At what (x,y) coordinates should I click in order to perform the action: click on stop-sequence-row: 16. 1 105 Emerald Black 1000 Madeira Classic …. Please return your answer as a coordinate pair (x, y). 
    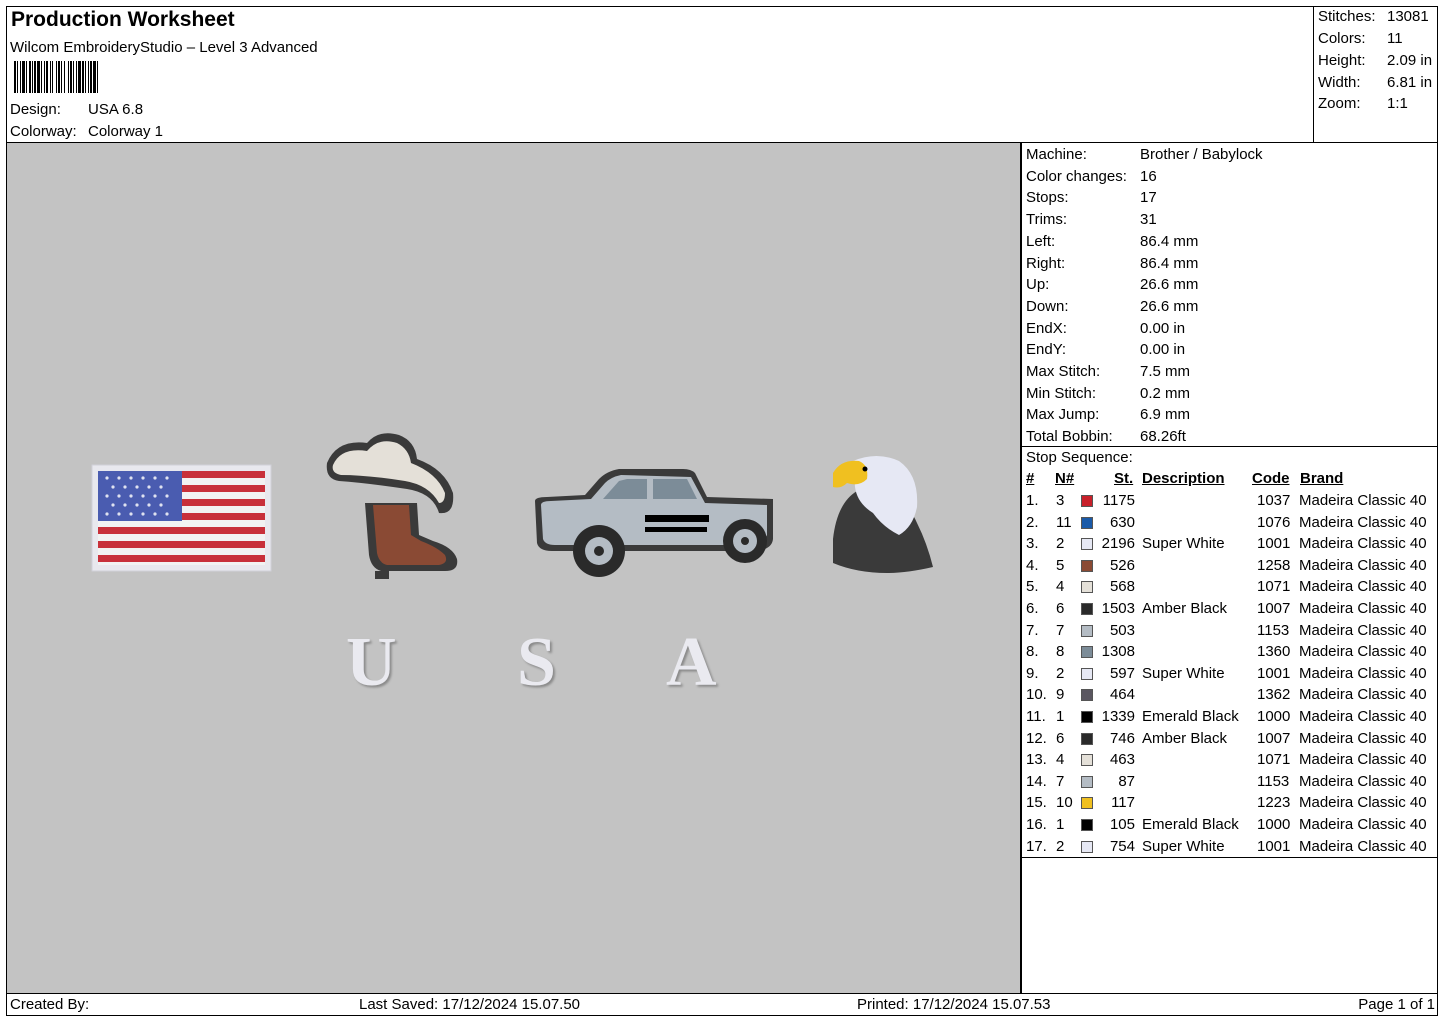
    Looking at the image, I should click on (1232, 826).